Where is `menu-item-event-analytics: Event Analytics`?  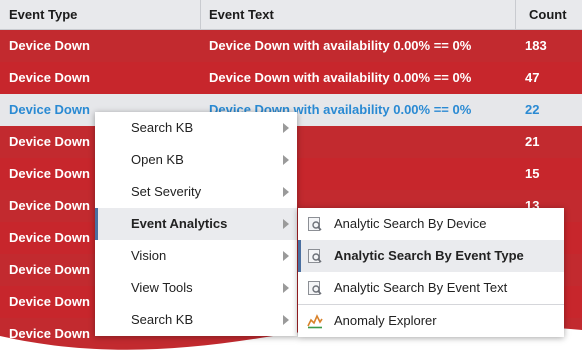
menu-item-event-analytics: Event Analytics is located at coordinates (196, 224).